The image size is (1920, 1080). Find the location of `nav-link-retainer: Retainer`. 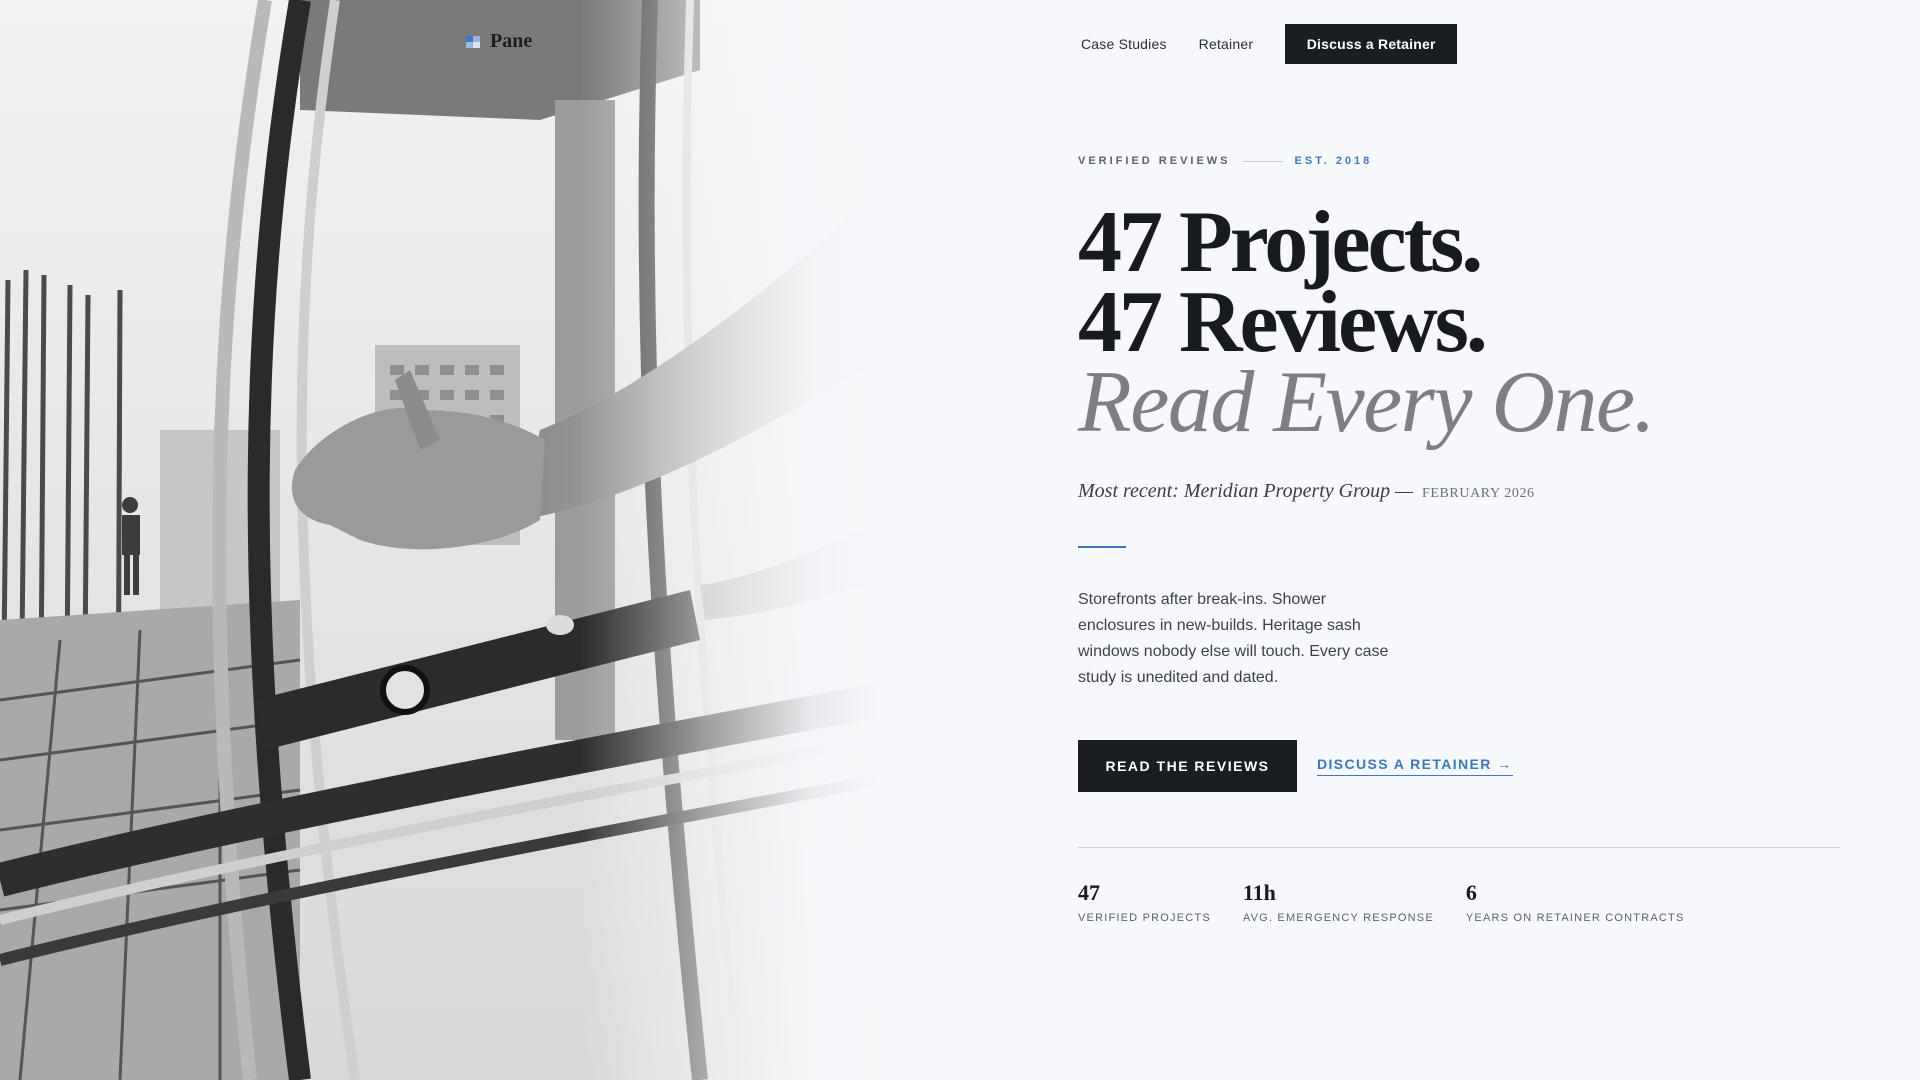

nav-link-retainer: Retainer is located at coordinates (1226, 44).